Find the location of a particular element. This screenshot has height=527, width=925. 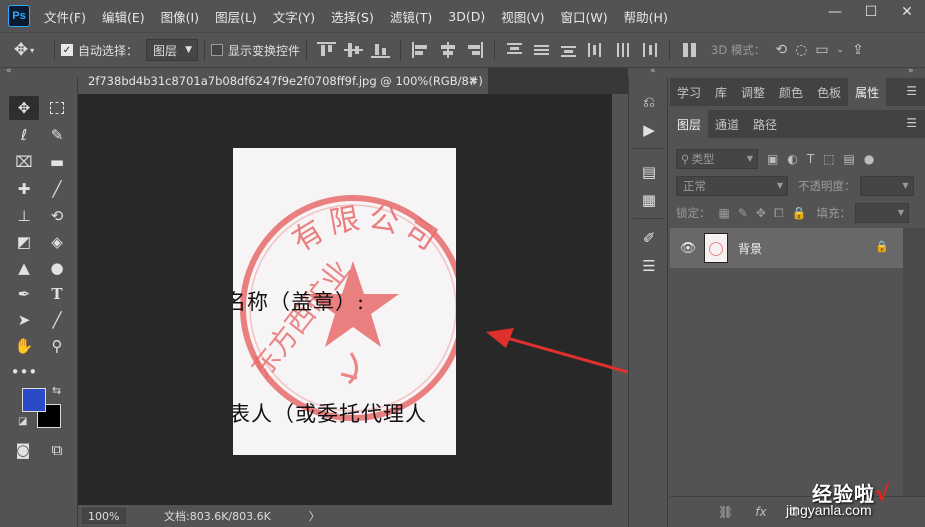

maximize-button: ☐ is located at coordinates (871, 12).